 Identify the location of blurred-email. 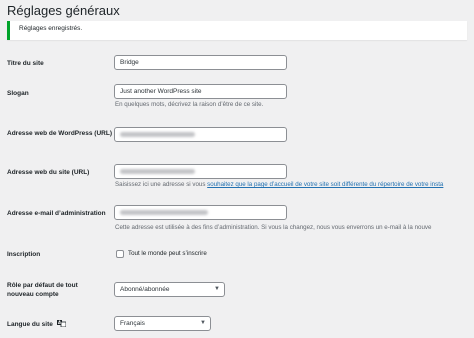
(164, 212).